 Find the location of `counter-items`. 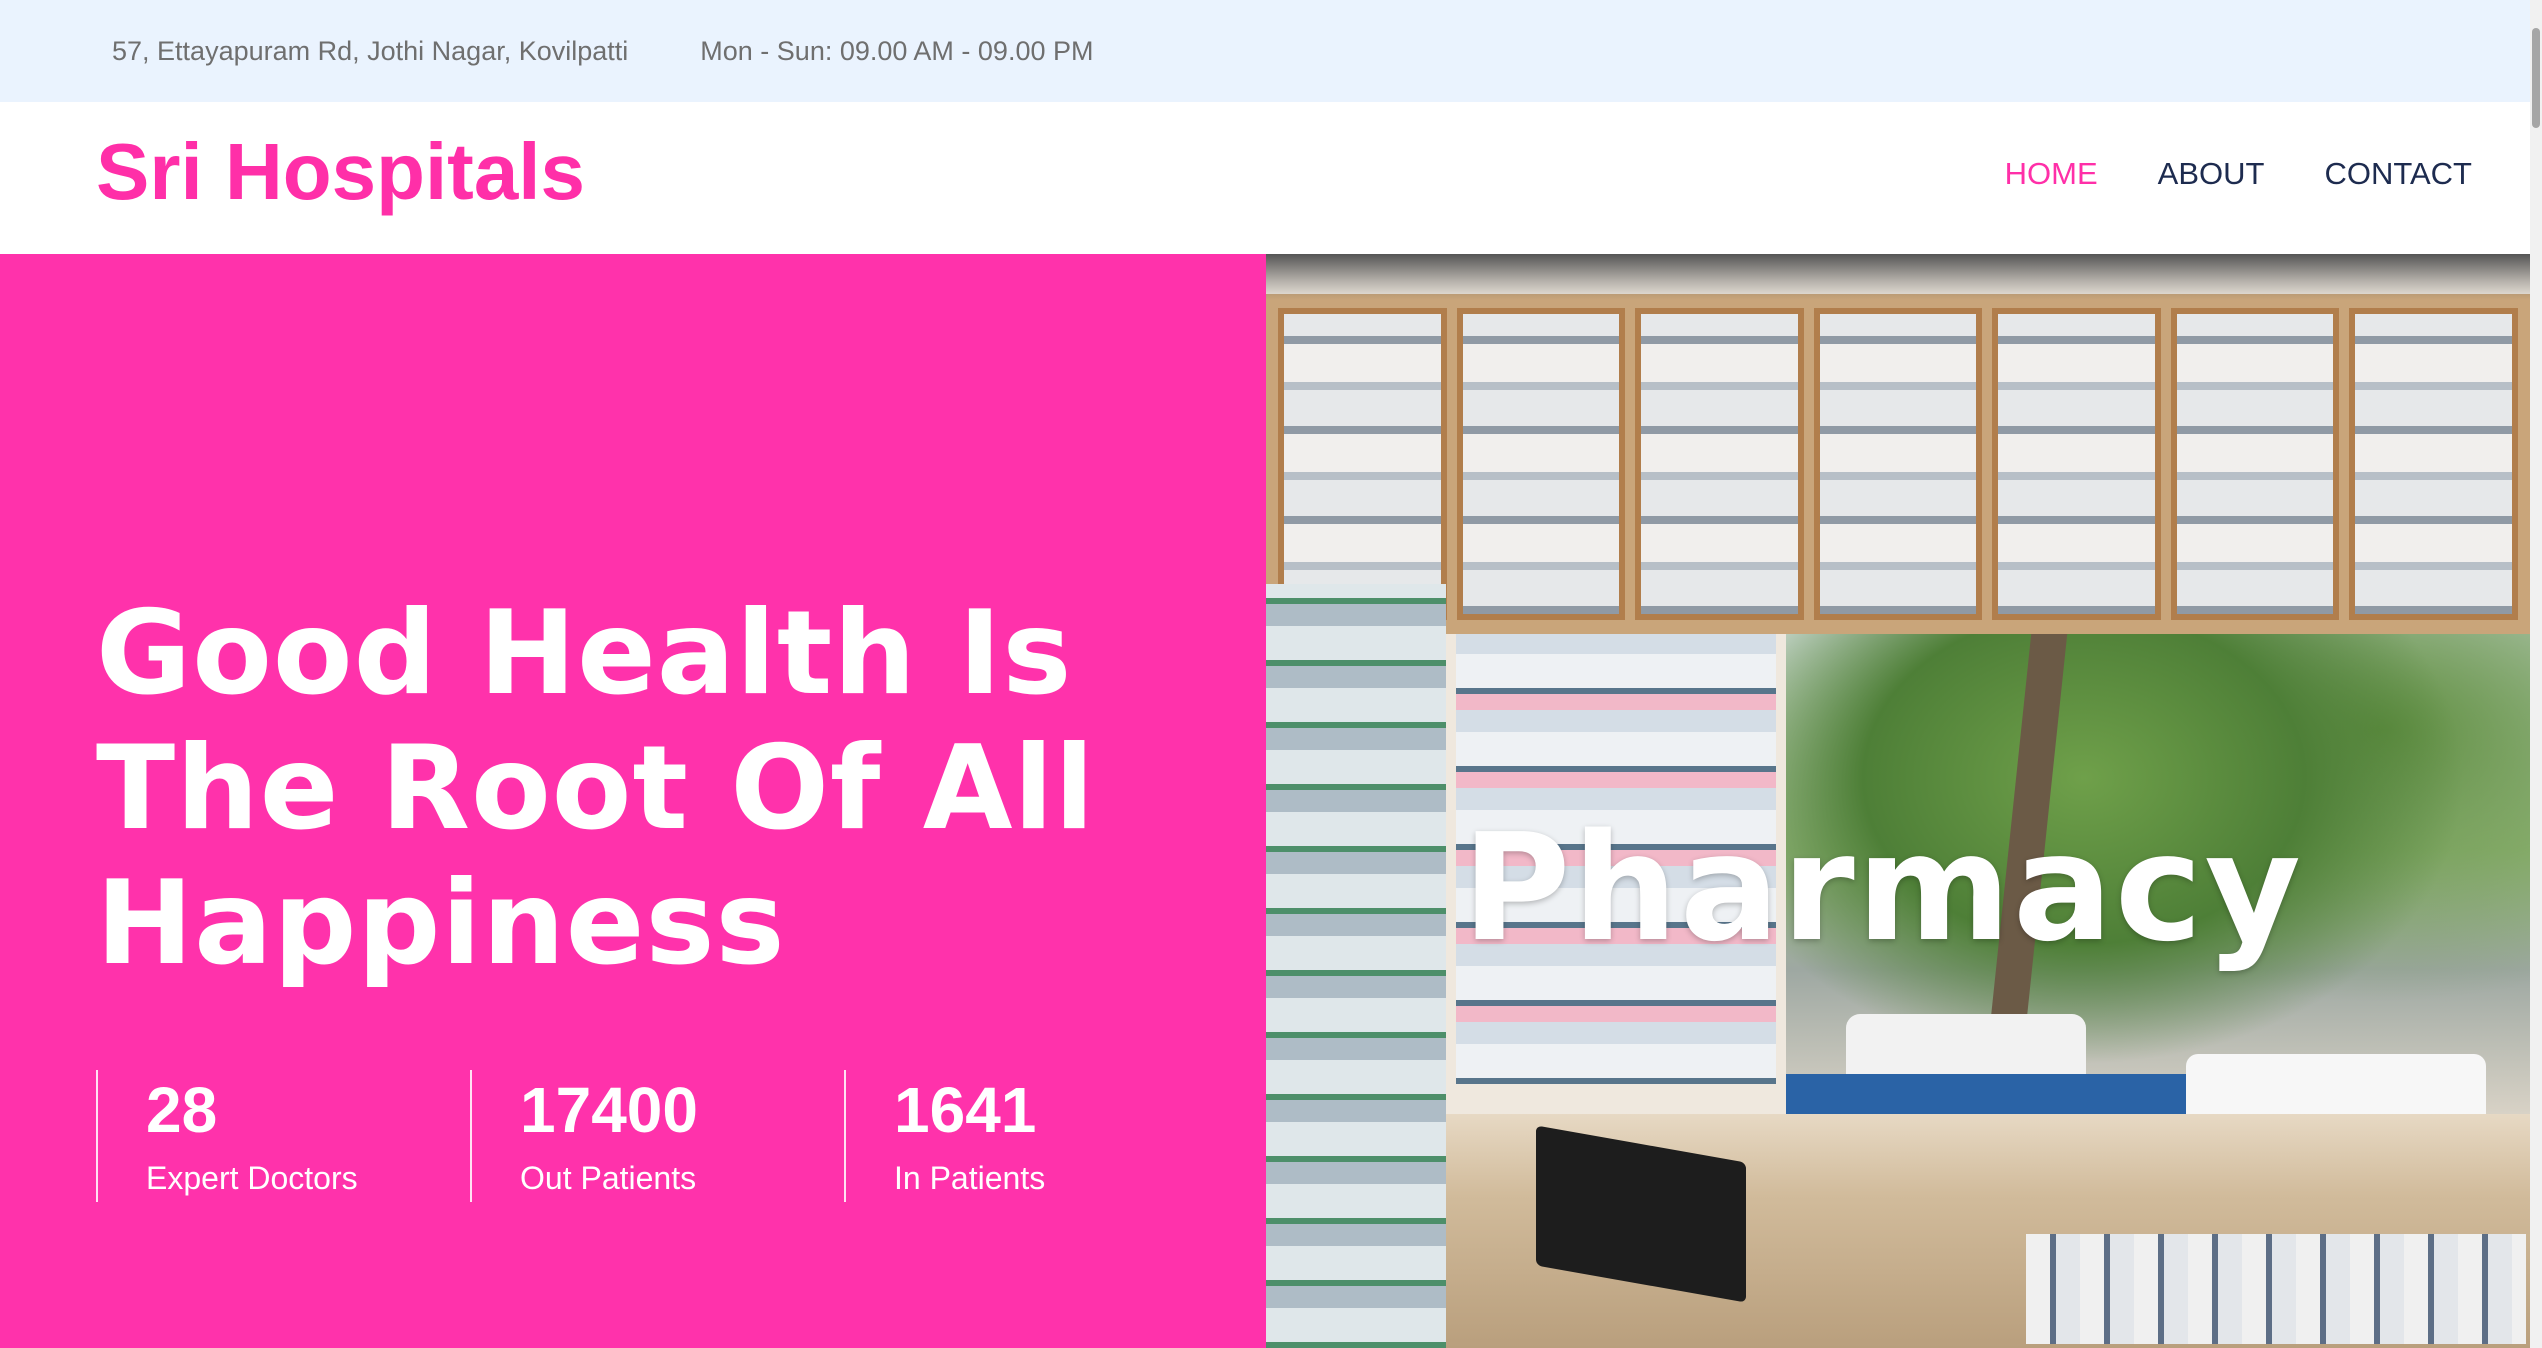

counter-items is located at coordinates (2276, 1289).